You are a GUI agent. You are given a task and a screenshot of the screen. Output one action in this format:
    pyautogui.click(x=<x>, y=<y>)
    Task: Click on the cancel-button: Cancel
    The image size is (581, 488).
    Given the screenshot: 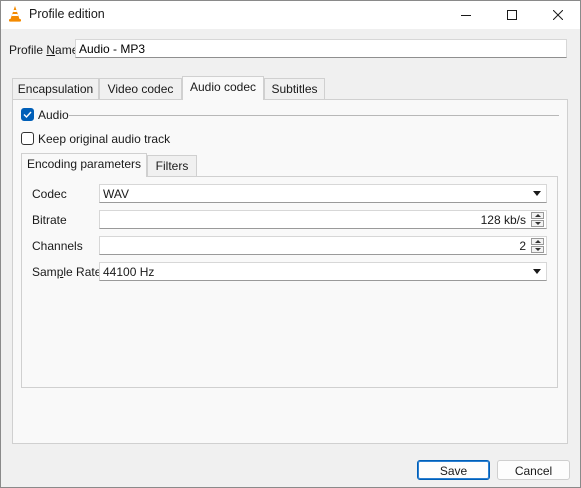 What is the action you would take?
    pyautogui.click(x=533, y=470)
    